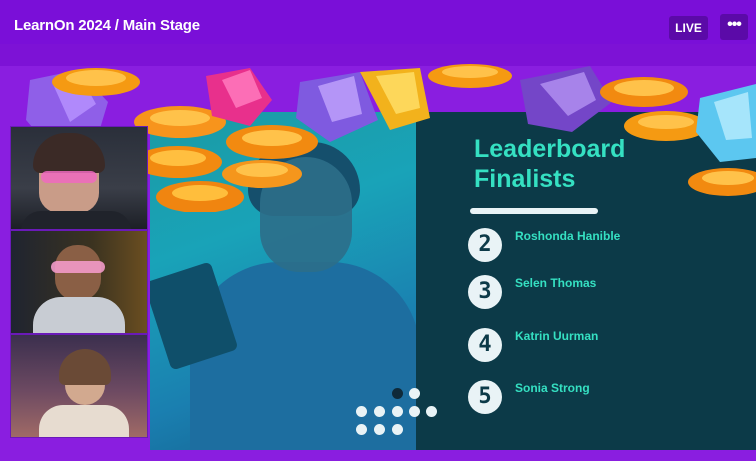 The height and width of the screenshot is (461, 756). What do you see at coordinates (598, 346) in the screenshot?
I see `leaderboard-entry: 4 Katrin Uurman` at bounding box center [598, 346].